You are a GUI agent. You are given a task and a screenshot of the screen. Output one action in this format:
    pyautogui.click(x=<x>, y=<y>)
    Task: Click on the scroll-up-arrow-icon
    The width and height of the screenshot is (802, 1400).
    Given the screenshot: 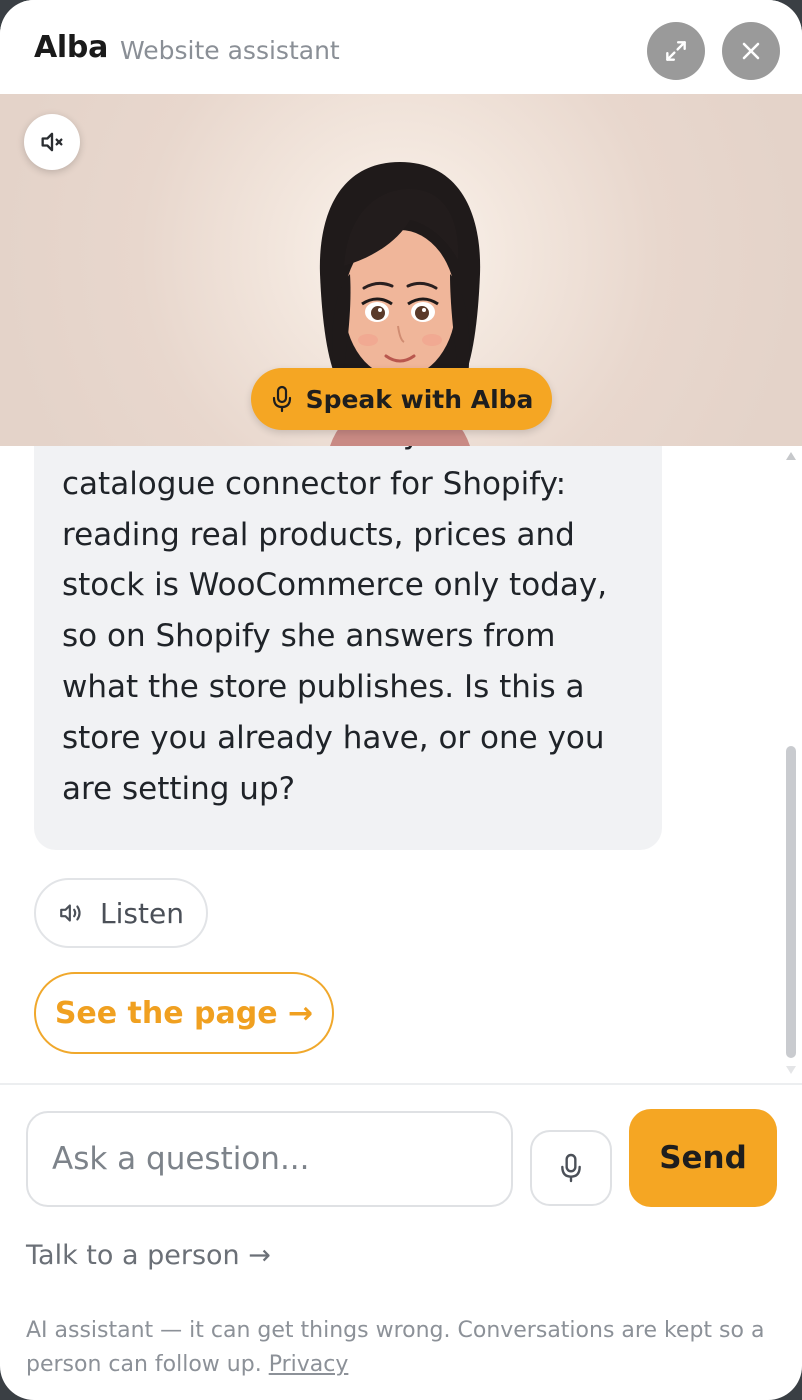 What is the action you would take?
    pyautogui.click(x=791, y=456)
    